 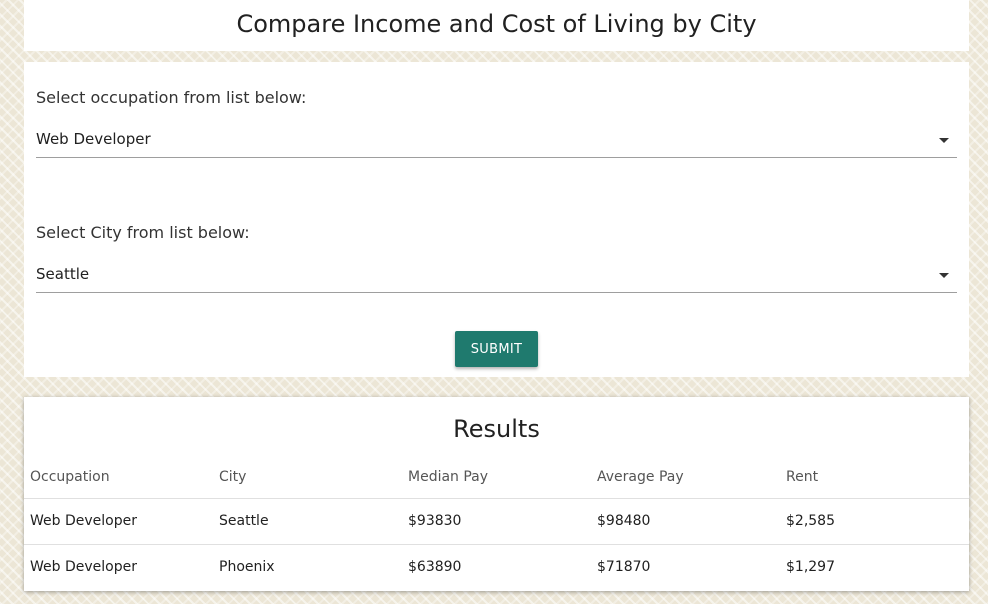 What do you see at coordinates (685, 521) in the screenshot?
I see `table-cell: $98480` at bounding box center [685, 521].